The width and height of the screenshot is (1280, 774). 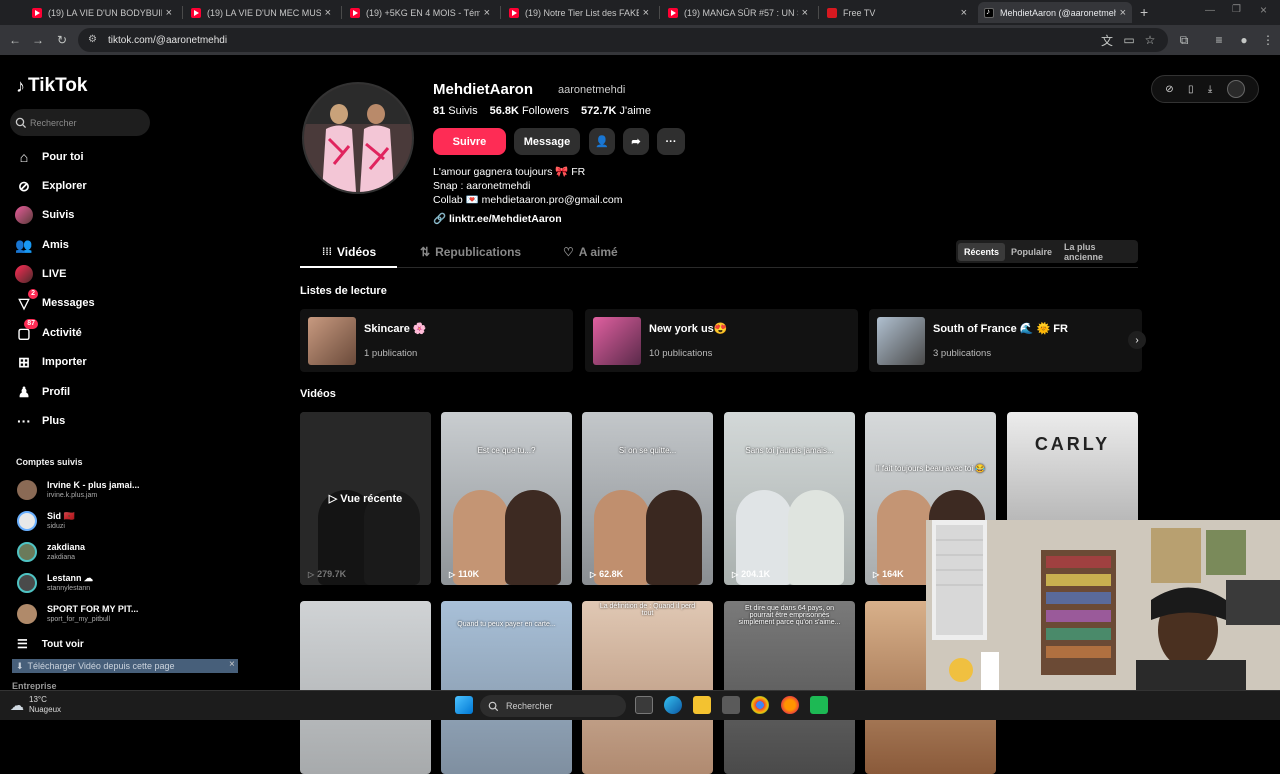 What do you see at coordinates (606, 574) in the screenshot?
I see `view-count: 62.8K` at bounding box center [606, 574].